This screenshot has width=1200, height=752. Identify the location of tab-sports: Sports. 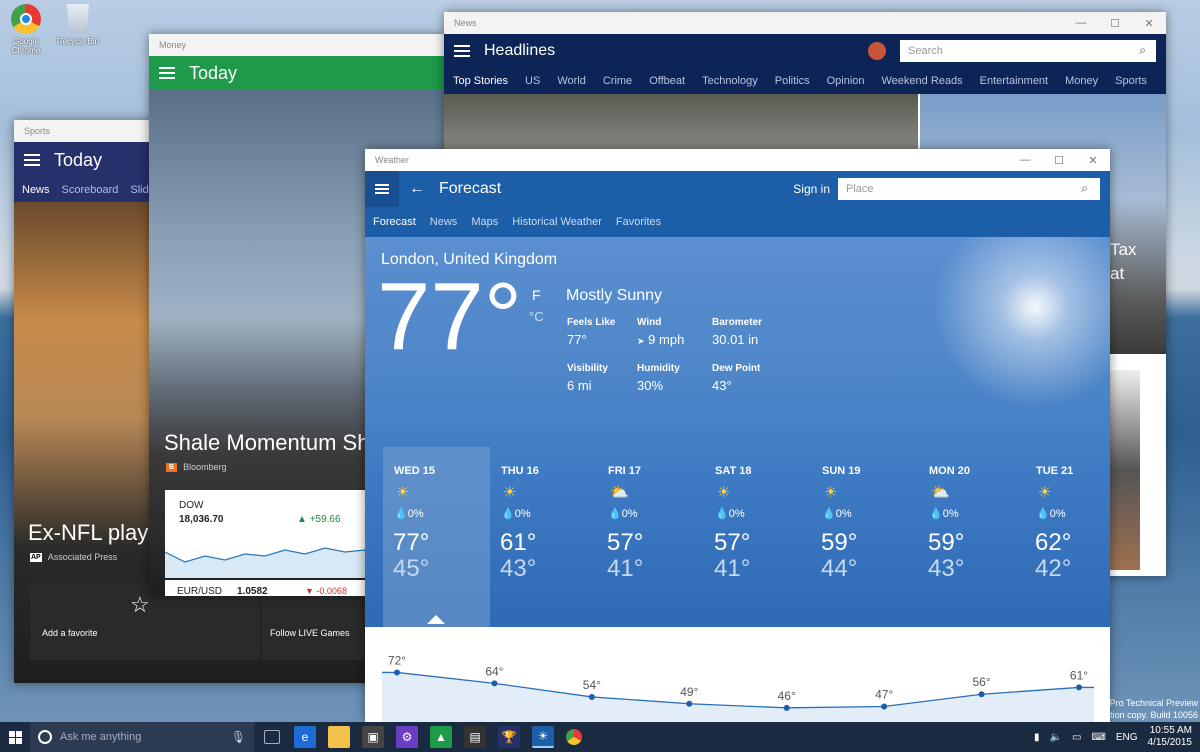
(1131, 81).